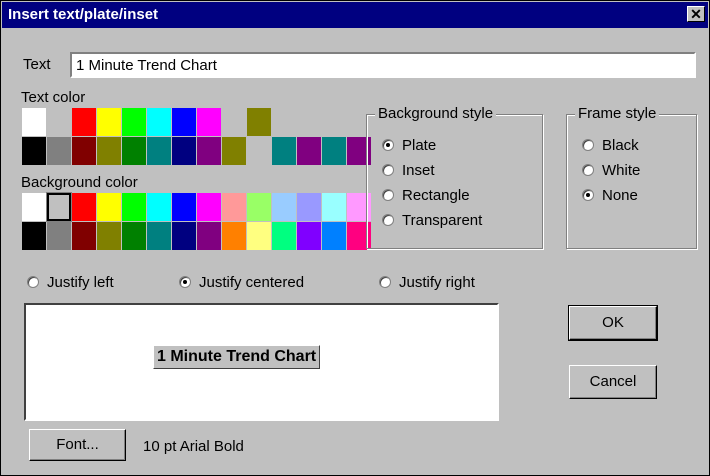  What do you see at coordinates (617, 113) in the screenshot?
I see `frame-style-legend: Frame style` at bounding box center [617, 113].